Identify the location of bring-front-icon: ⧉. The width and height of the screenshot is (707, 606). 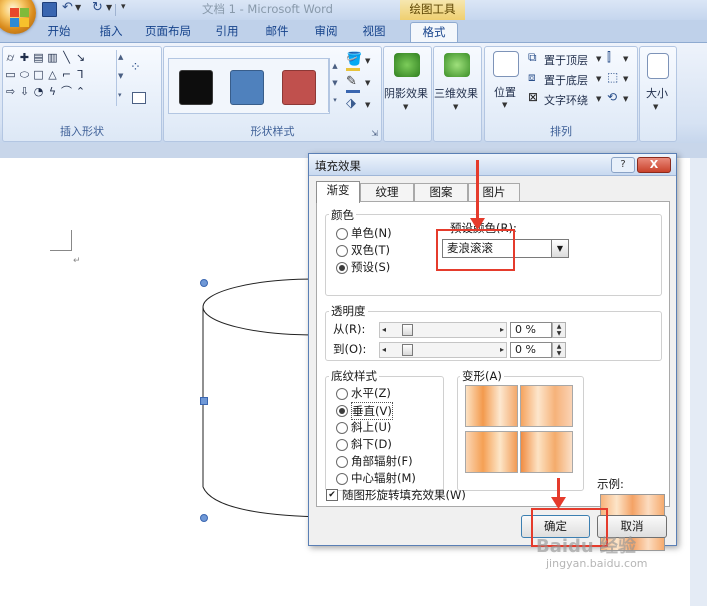
(532, 57).